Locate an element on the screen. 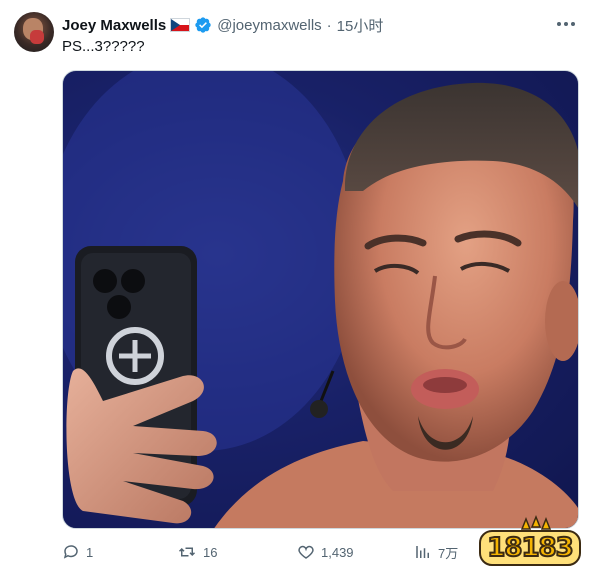 This screenshot has width=590, height=575. reply-icon is located at coordinates (71, 552).